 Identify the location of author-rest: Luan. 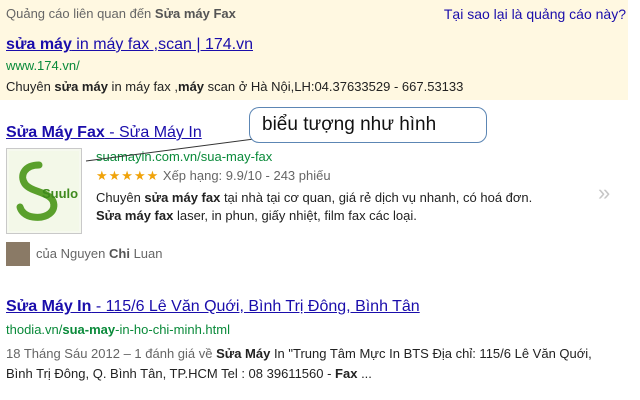
(146, 253).